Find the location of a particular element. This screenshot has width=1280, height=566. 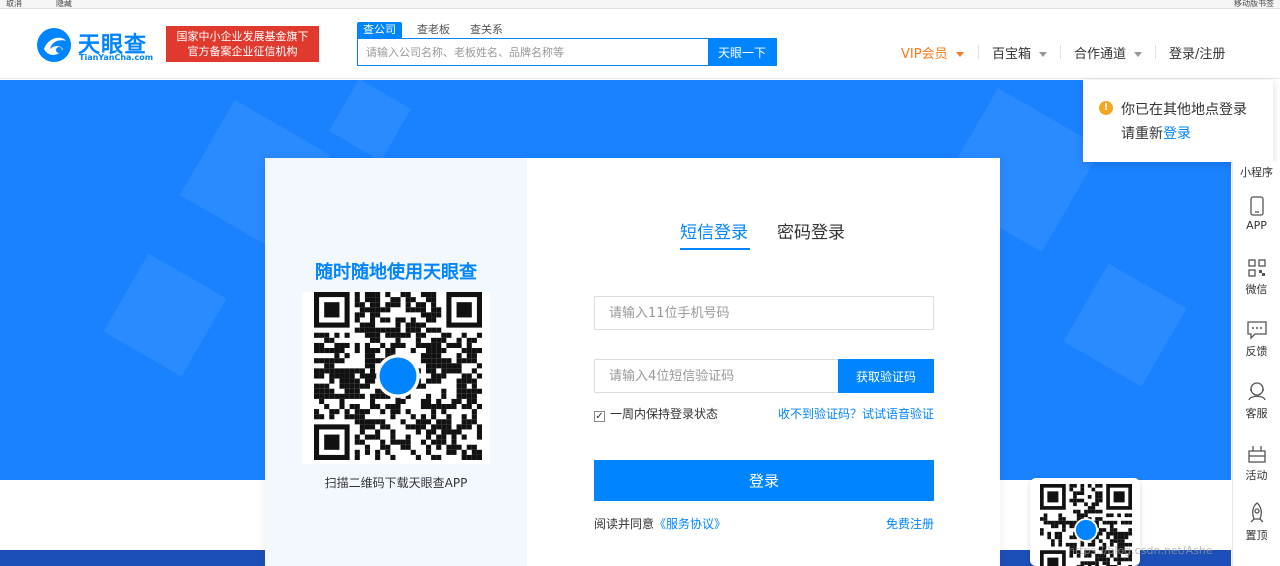

rail-label: 反馈 is located at coordinates (1256, 351).